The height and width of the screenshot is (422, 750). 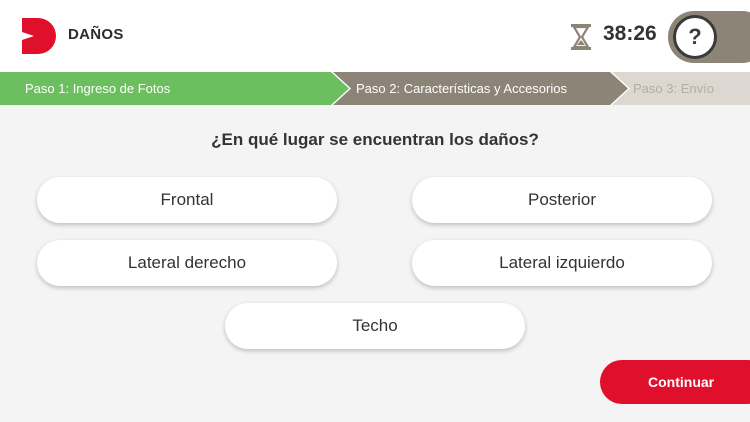 I want to click on hourglass-icon, so click(x=581, y=37).